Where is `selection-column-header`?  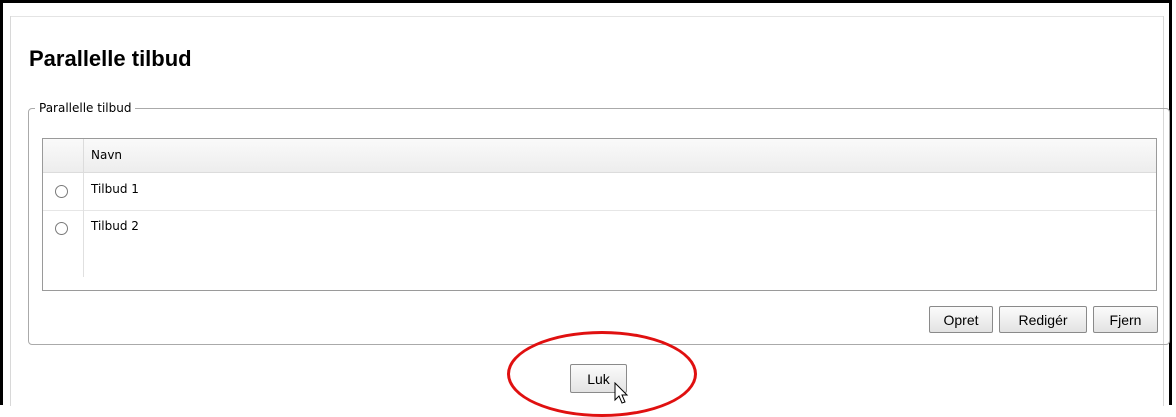 selection-column-header is located at coordinates (63, 155).